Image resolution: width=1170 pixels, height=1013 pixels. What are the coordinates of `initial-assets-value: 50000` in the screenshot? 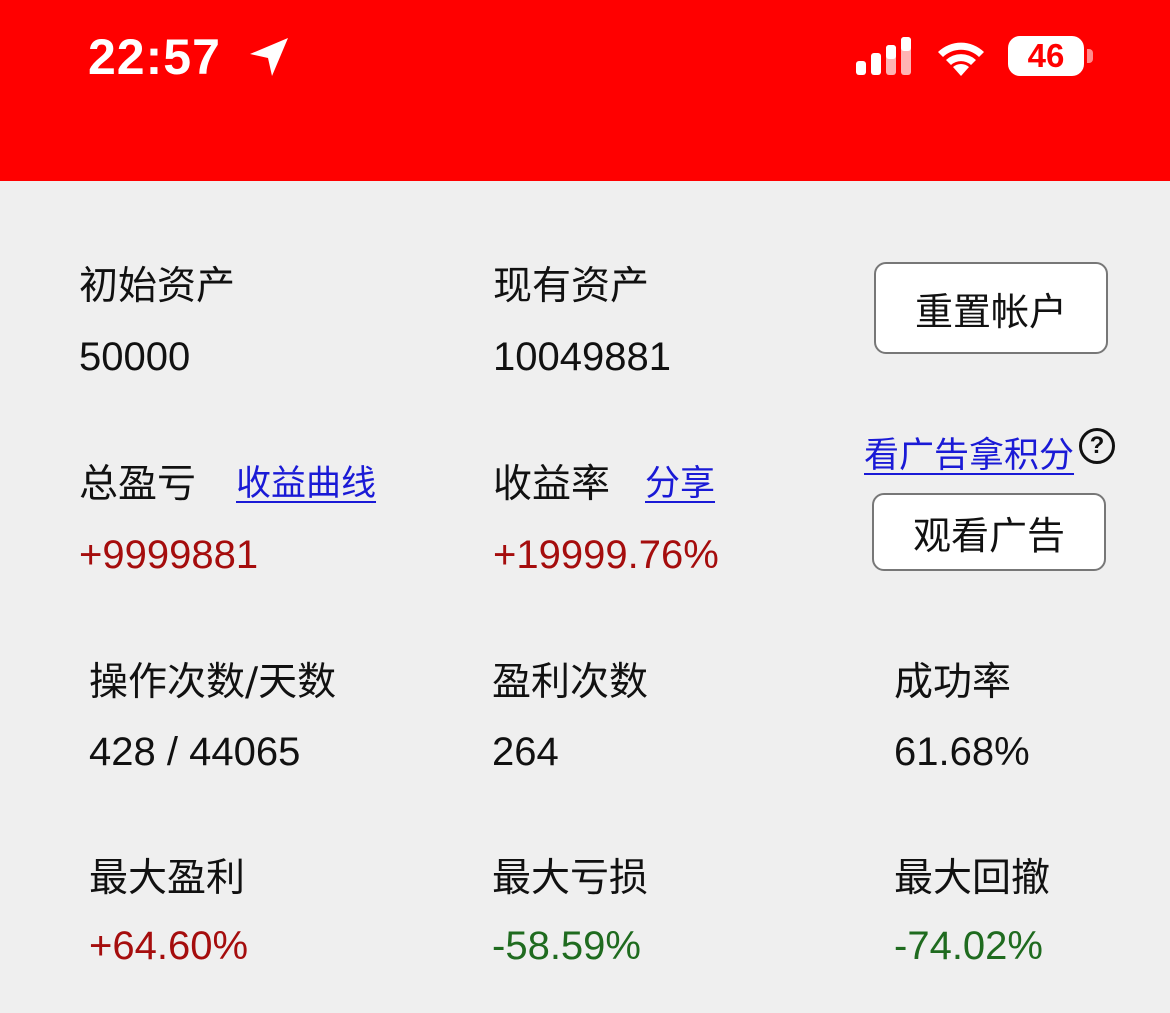 It's located at (135, 357).